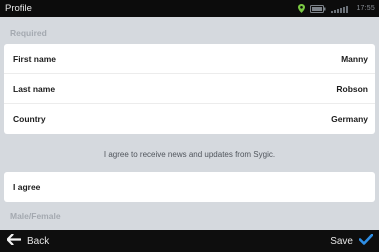 This screenshot has width=379, height=252. Describe the element at coordinates (35, 216) in the screenshot. I see `section-header-male-female: Male/Female` at that location.